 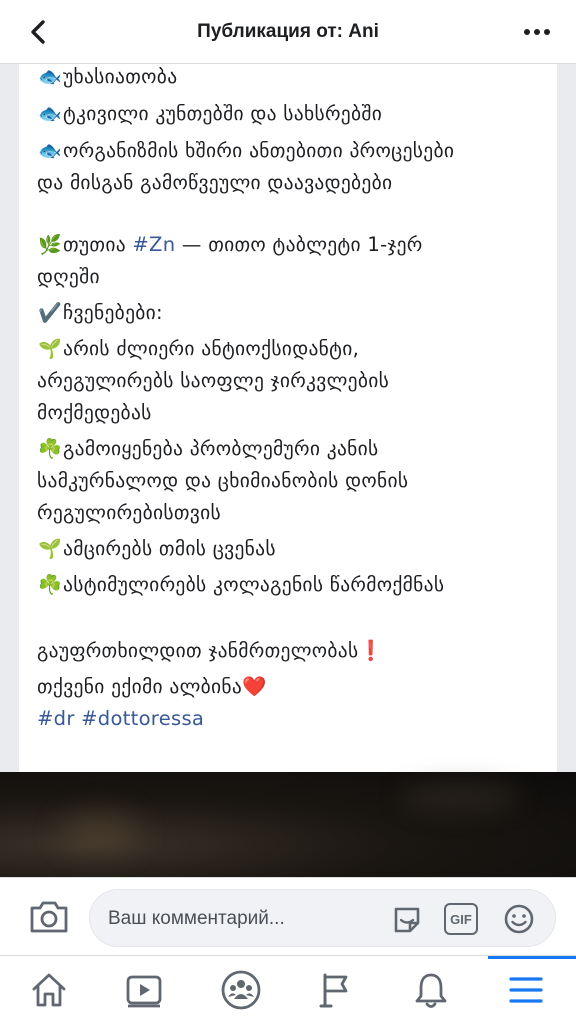 I want to click on heart-icon: ❤️, so click(x=254, y=686).